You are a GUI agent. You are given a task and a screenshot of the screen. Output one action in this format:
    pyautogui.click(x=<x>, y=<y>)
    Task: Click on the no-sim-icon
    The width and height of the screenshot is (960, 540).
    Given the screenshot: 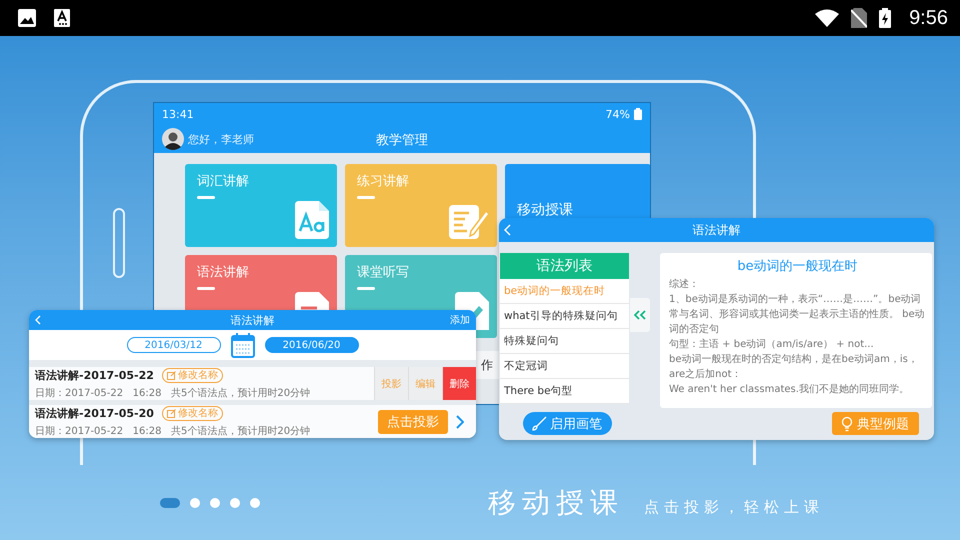 What is the action you would take?
    pyautogui.click(x=859, y=18)
    